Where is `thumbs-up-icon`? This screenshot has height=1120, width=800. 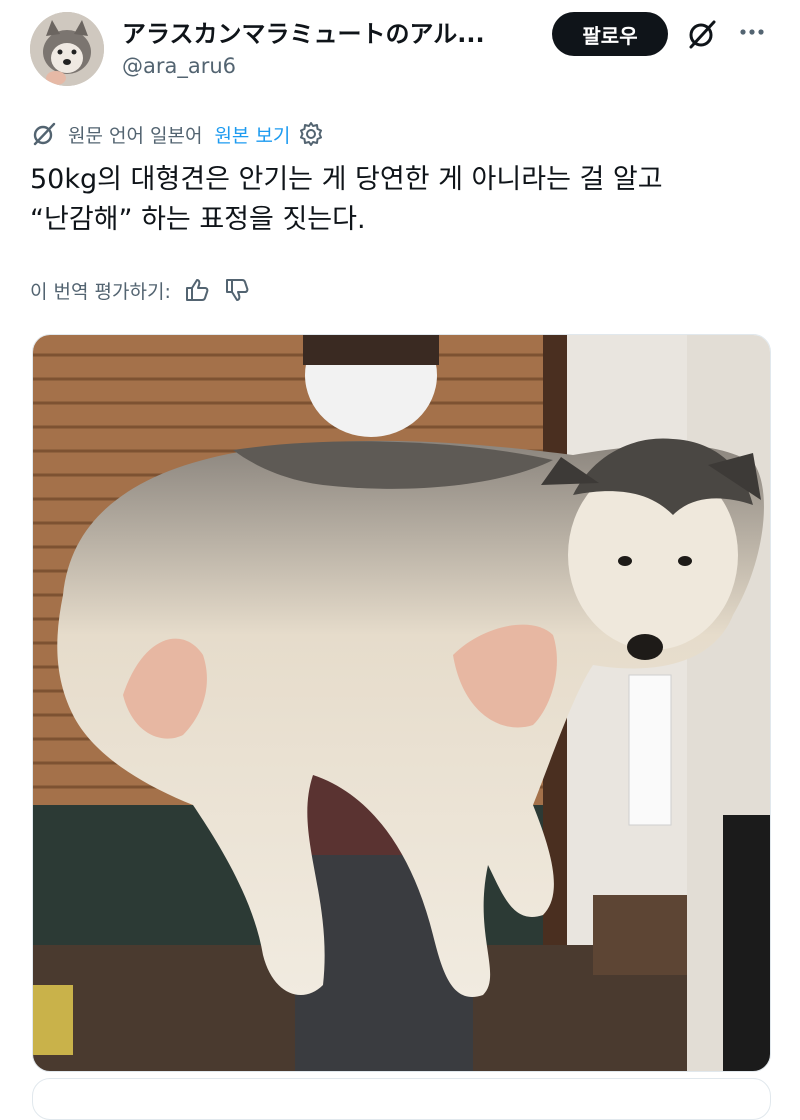
thumbs-up-icon is located at coordinates (197, 290).